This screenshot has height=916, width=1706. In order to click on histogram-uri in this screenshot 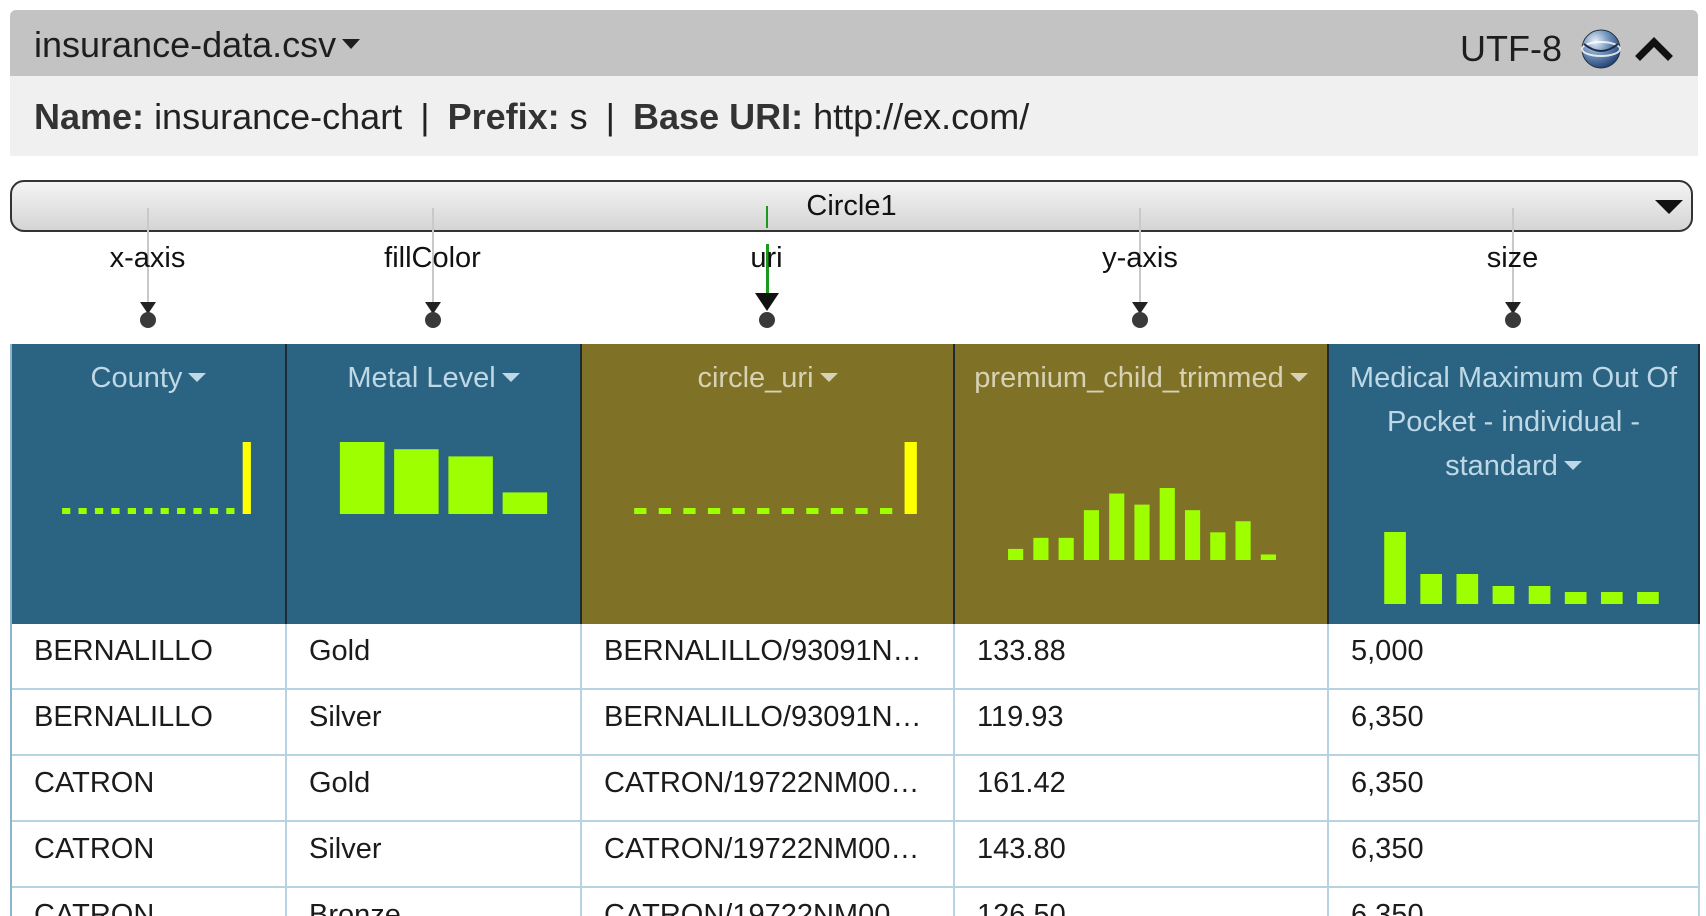, I will do `click(775, 478)`.